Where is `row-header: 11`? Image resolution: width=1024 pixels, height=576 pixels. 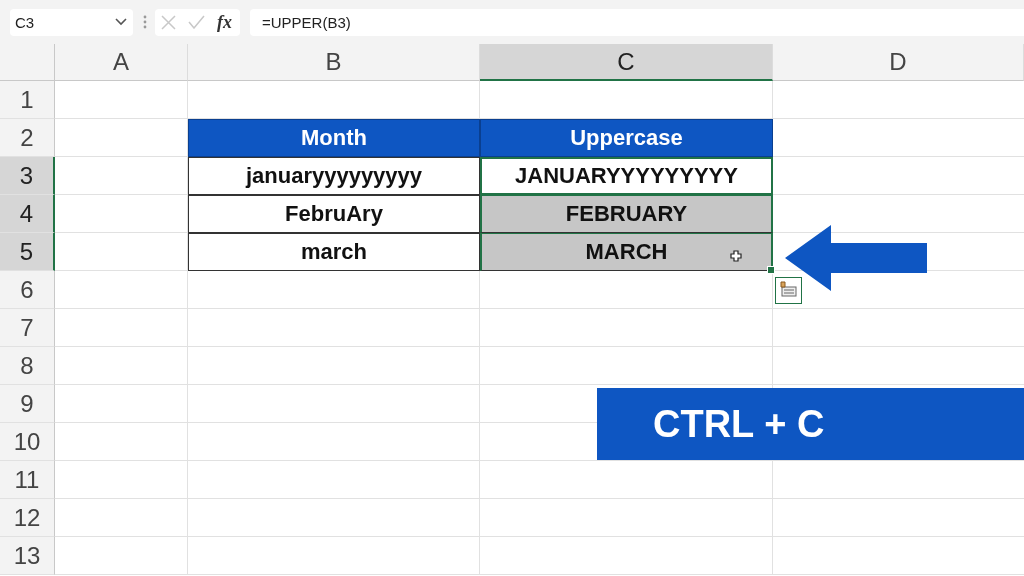 row-header: 11 is located at coordinates (27, 480).